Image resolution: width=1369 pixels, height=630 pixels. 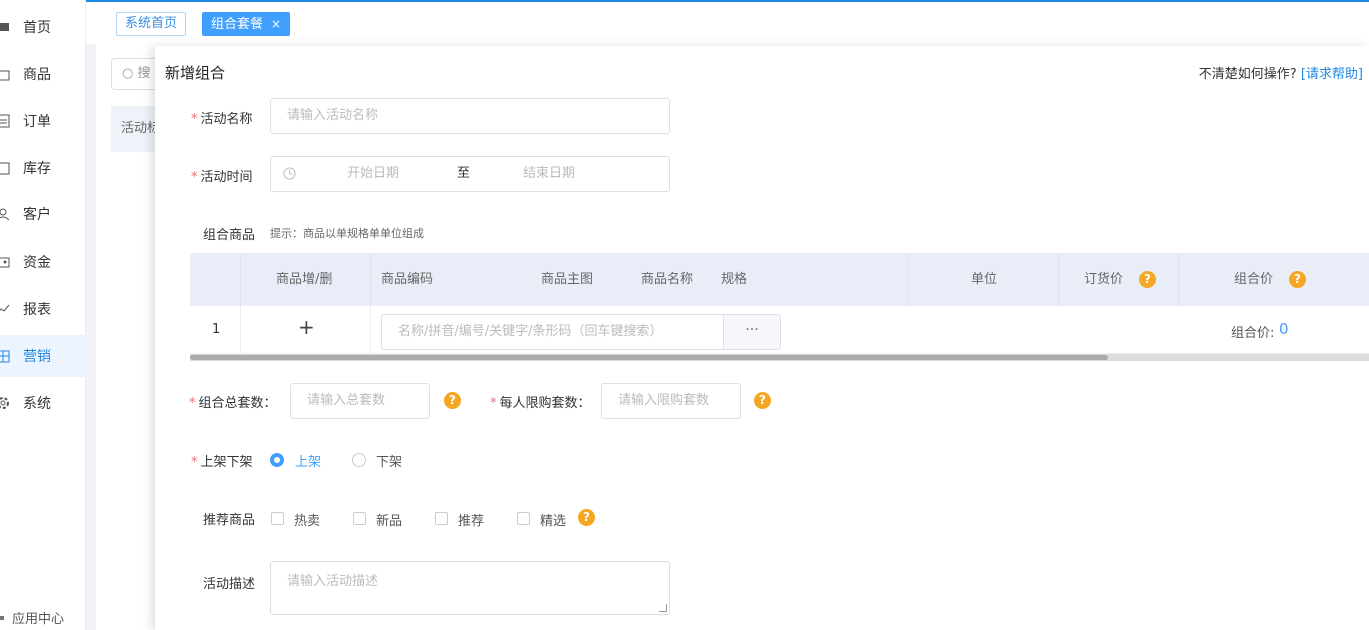 What do you see at coordinates (289, 173) in the screenshot?
I see `clock-icon` at bounding box center [289, 173].